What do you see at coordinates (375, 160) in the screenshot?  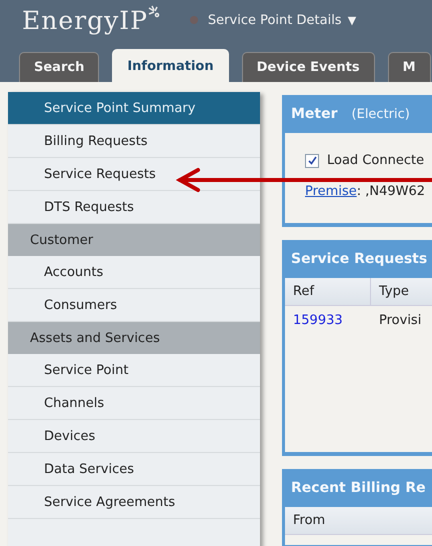 I see `checkbox-label: Load Connecte` at bounding box center [375, 160].